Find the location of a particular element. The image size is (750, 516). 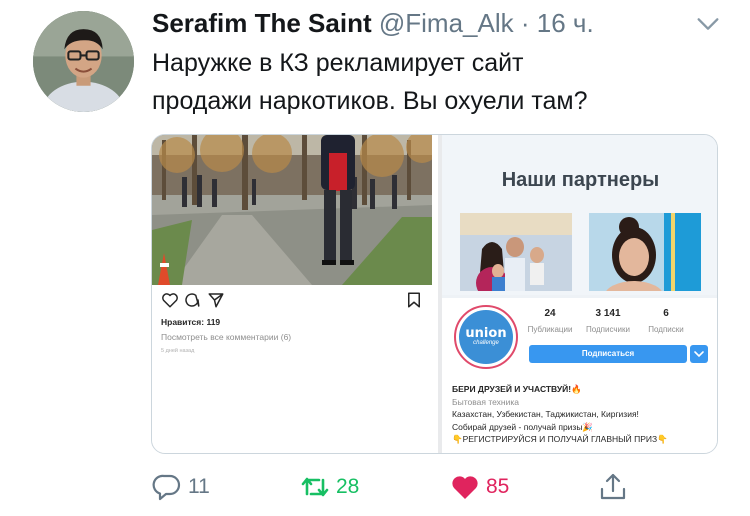

tweet-header: Serafim The Saint @Fima_Alk · 16 ч. is located at coordinates (441, 23).